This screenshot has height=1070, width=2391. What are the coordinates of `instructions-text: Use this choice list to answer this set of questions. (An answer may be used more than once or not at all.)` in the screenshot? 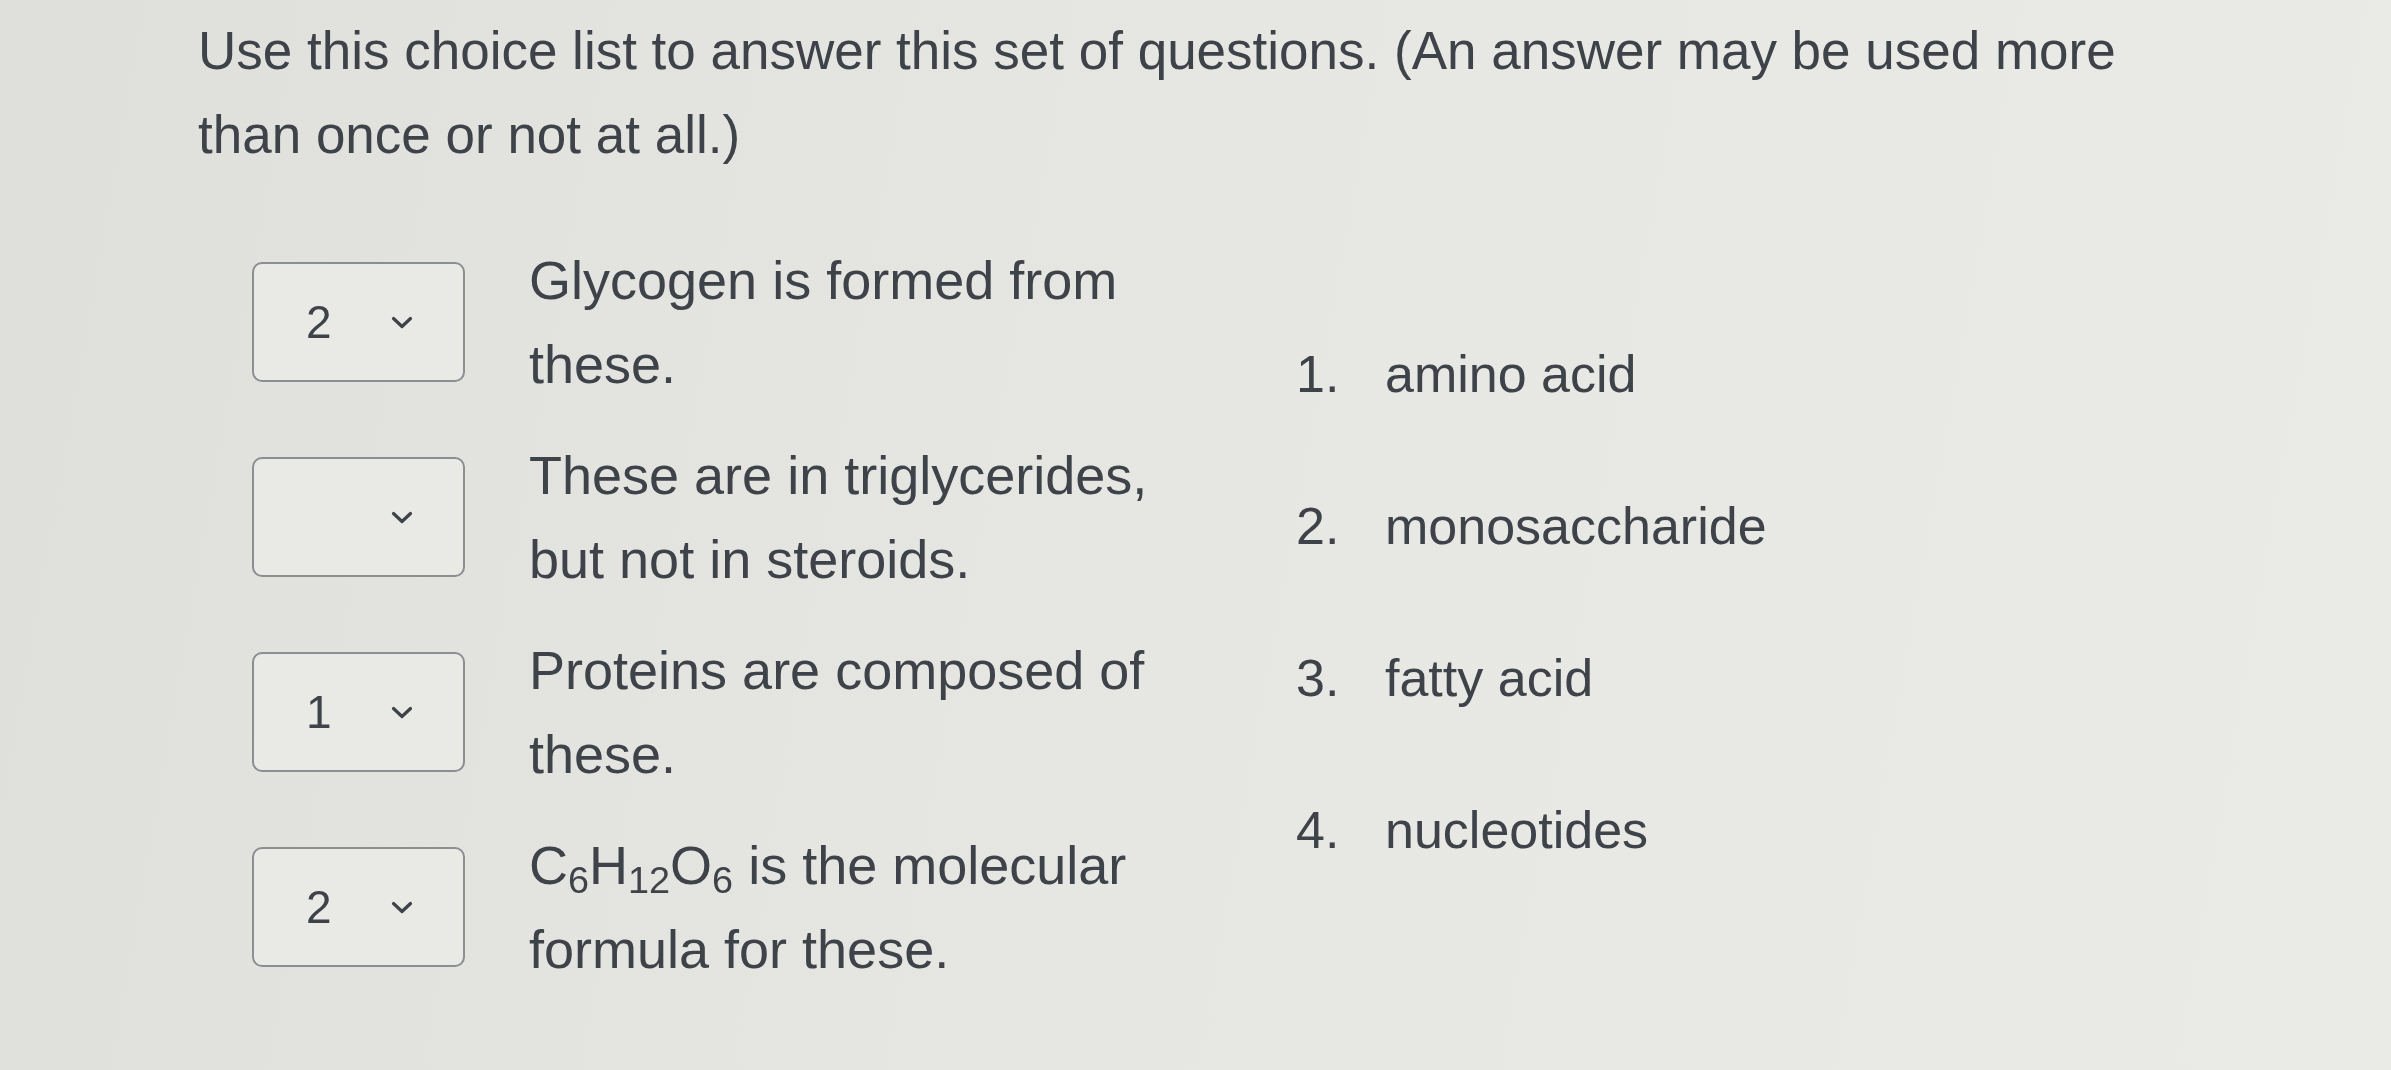 It's located at (1157, 93).